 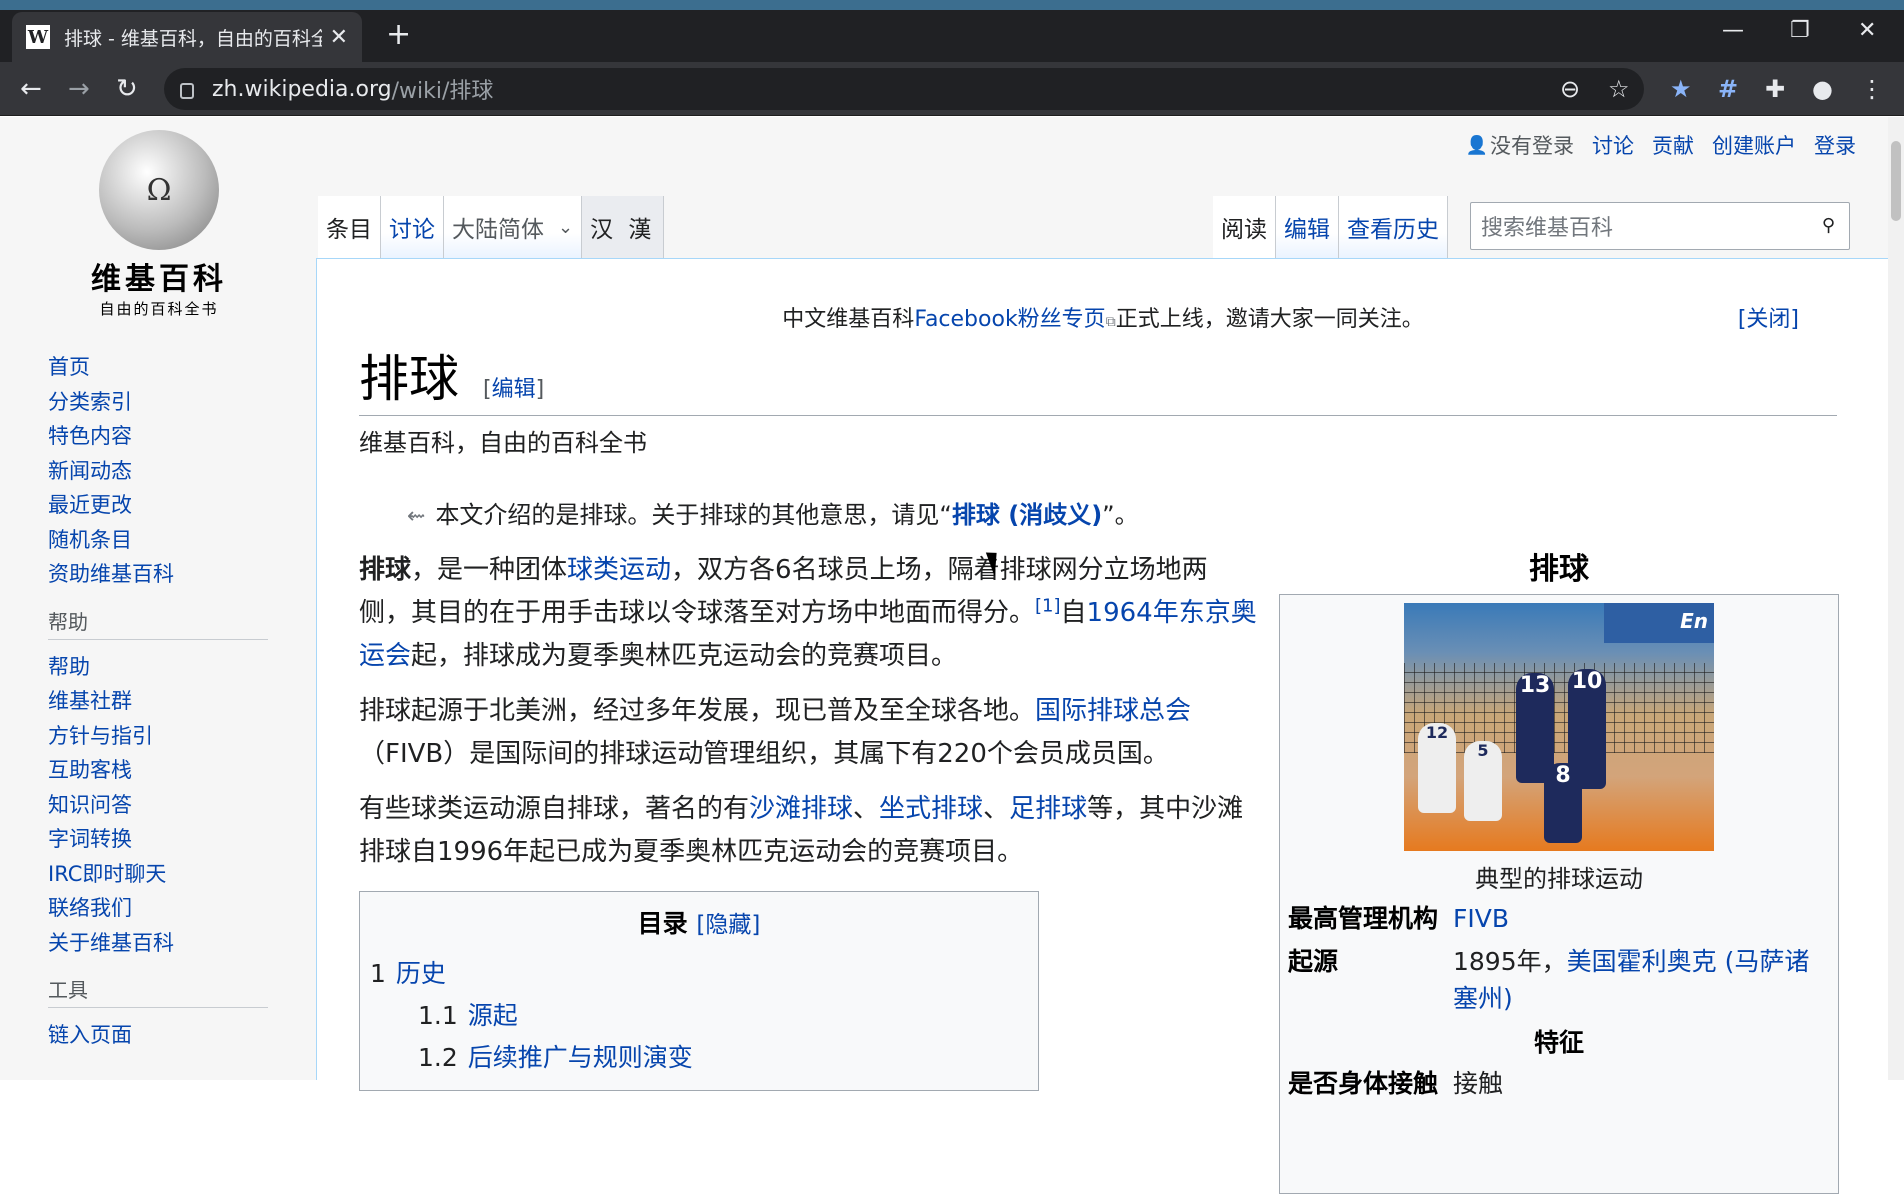 What do you see at coordinates (421, 973) in the screenshot?
I see `toc-item-label: 历史` at bounding box center [421, 973].